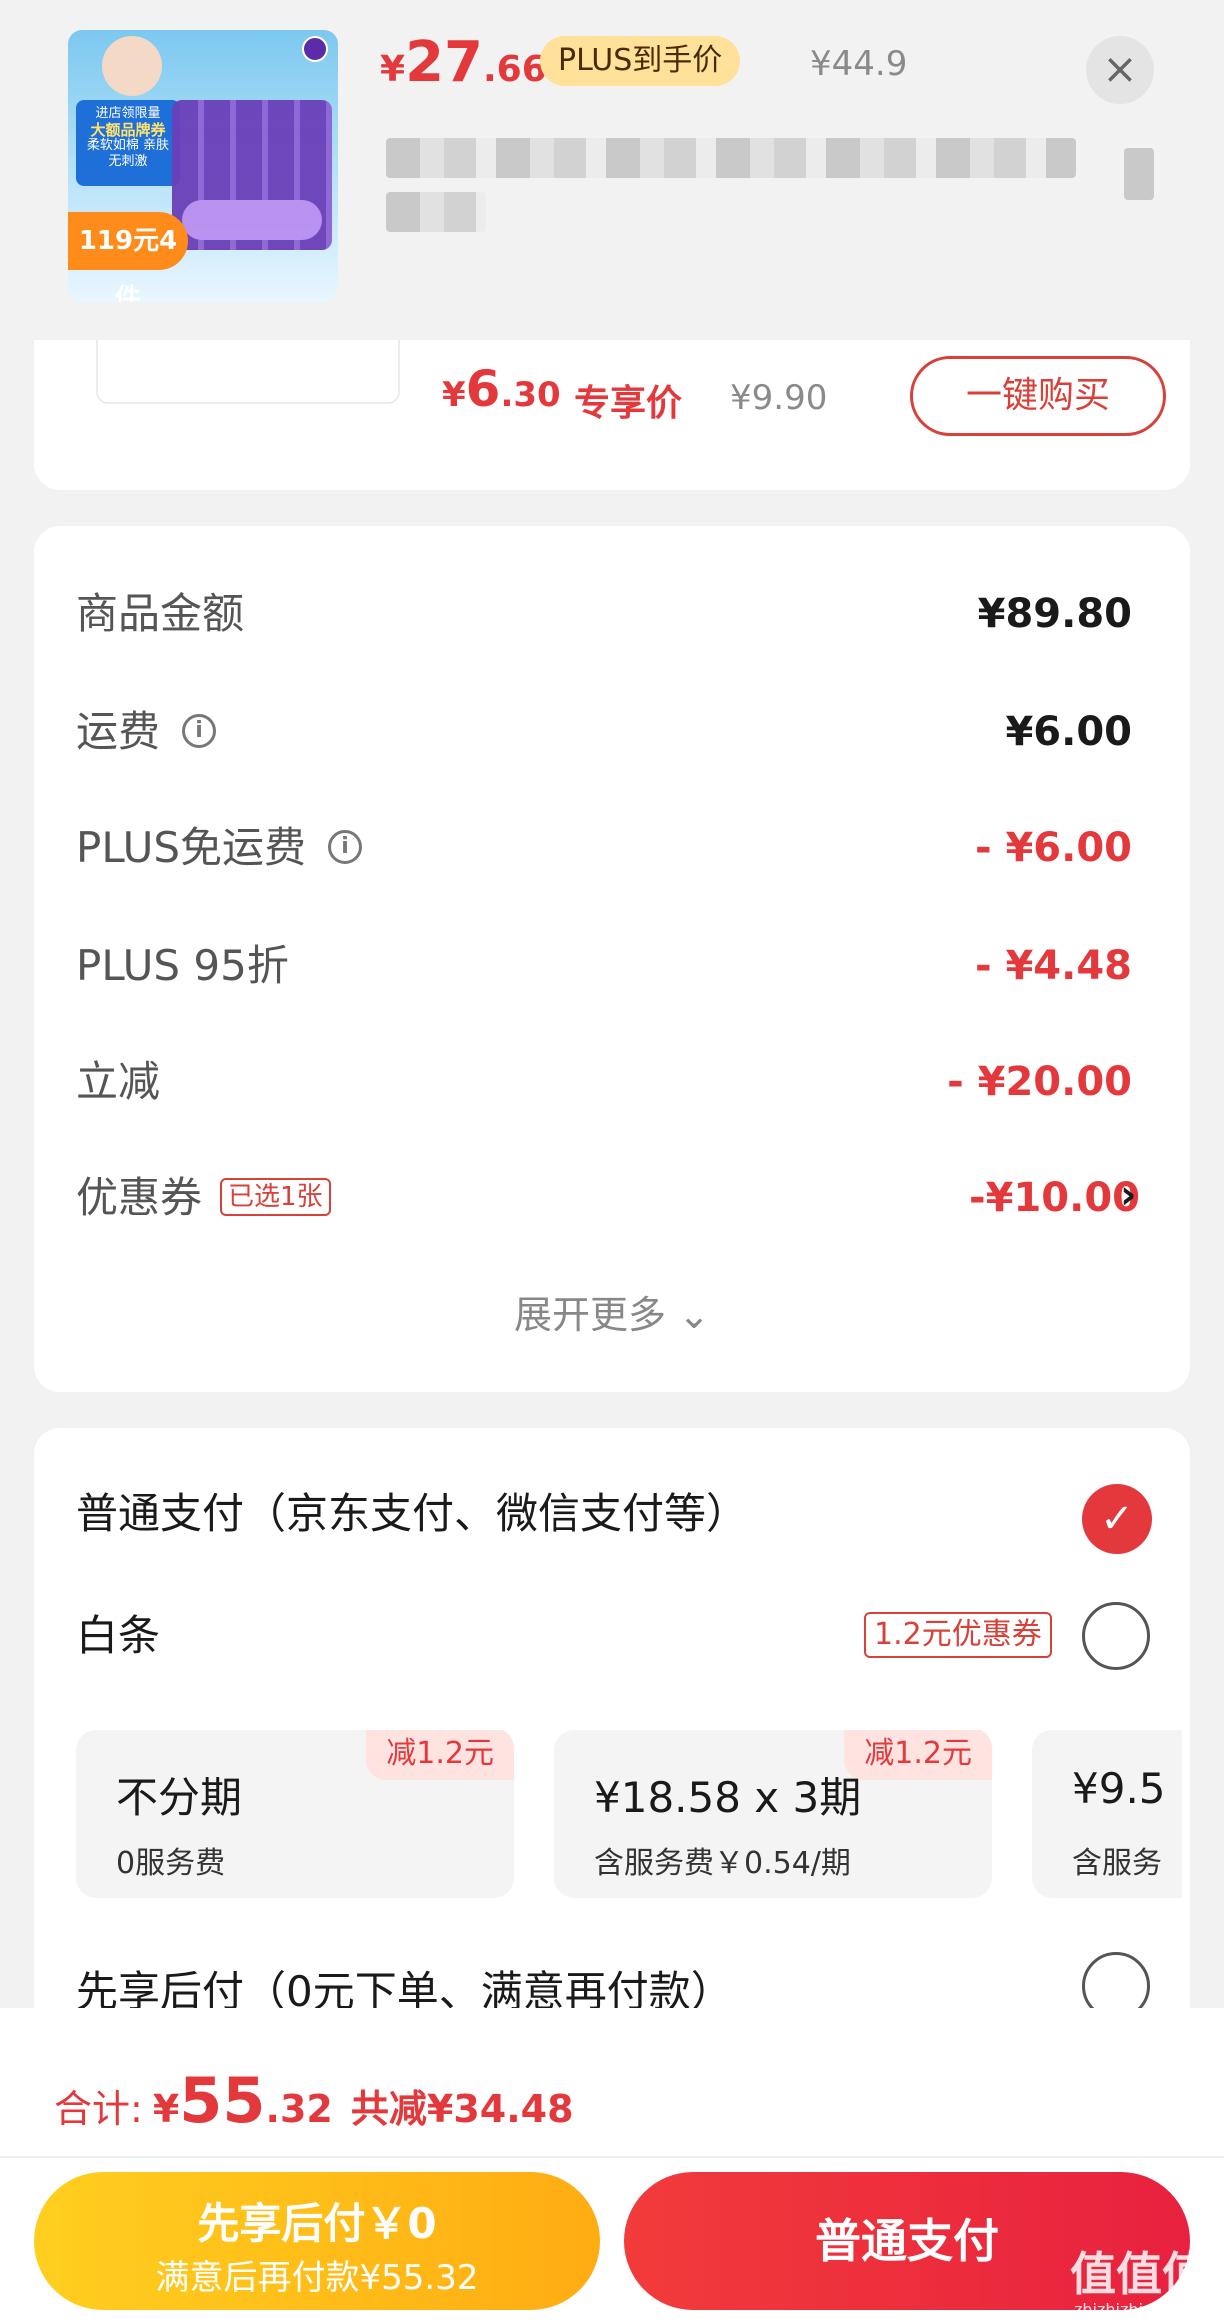 The image size is (1224, 2323). What do you see at coordinates (128, 130) in the screenshot?
I see `thumbnail-promo-line2: 大额品牌券` at bounding box center [128, 130].